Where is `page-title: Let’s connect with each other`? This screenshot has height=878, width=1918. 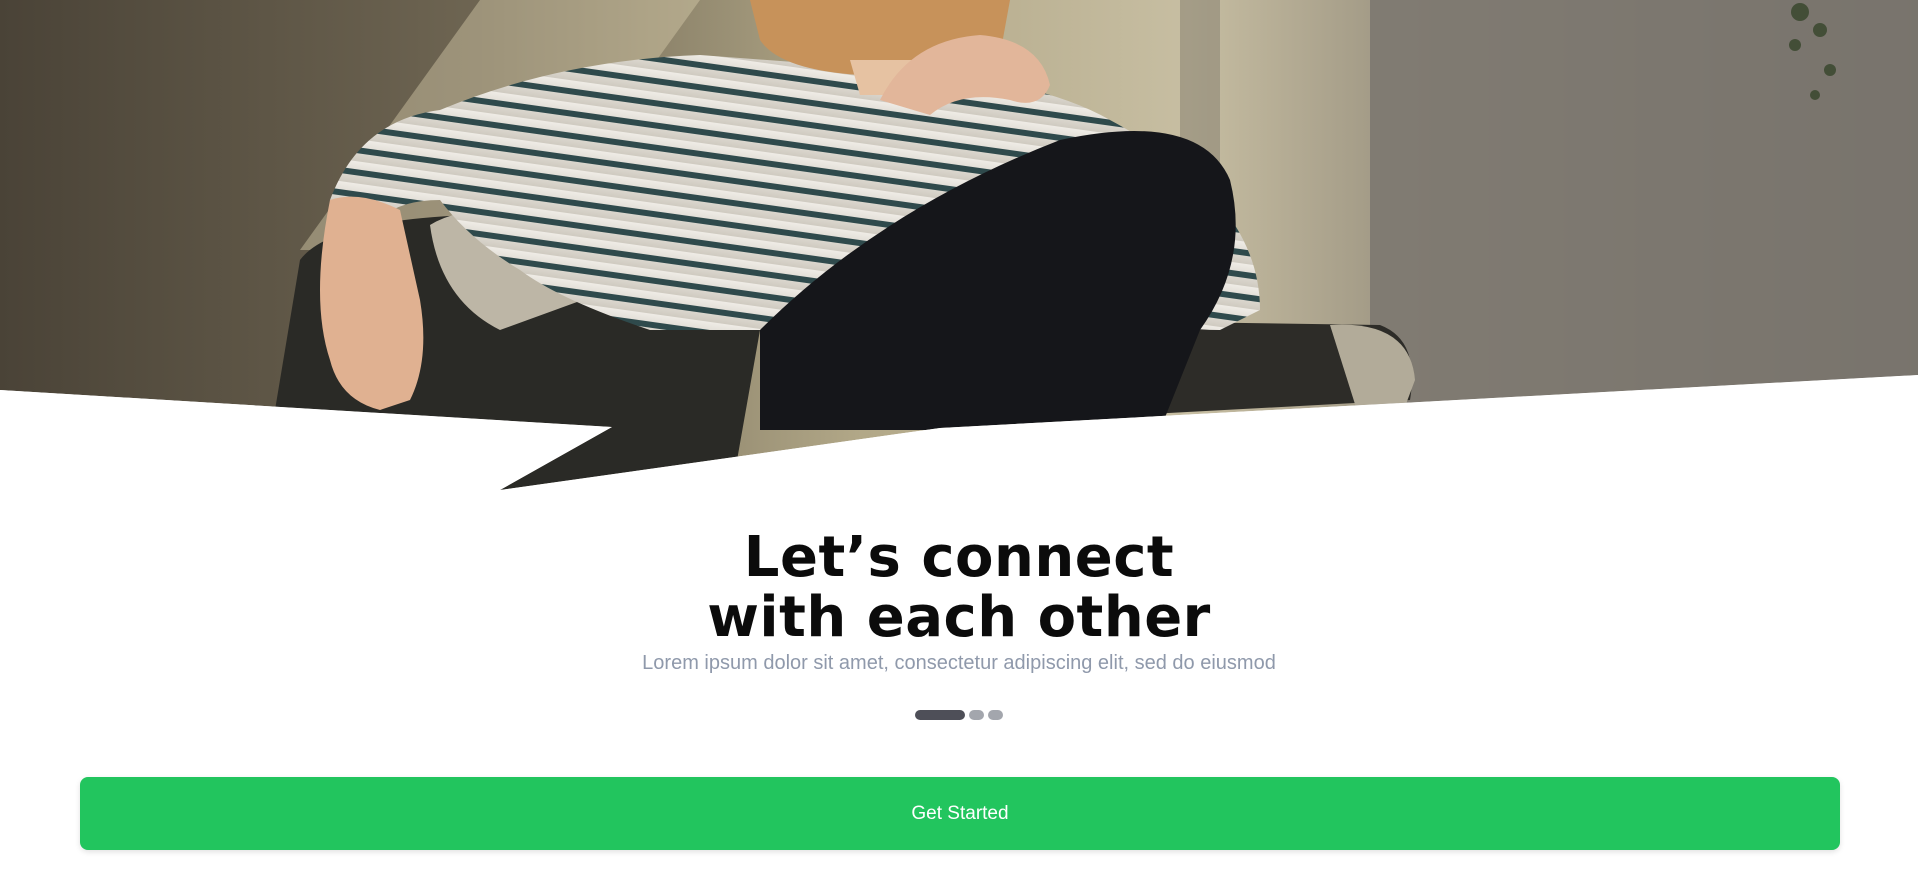 page-title: Let’s connect with each other is located at coordinates (959, 588).